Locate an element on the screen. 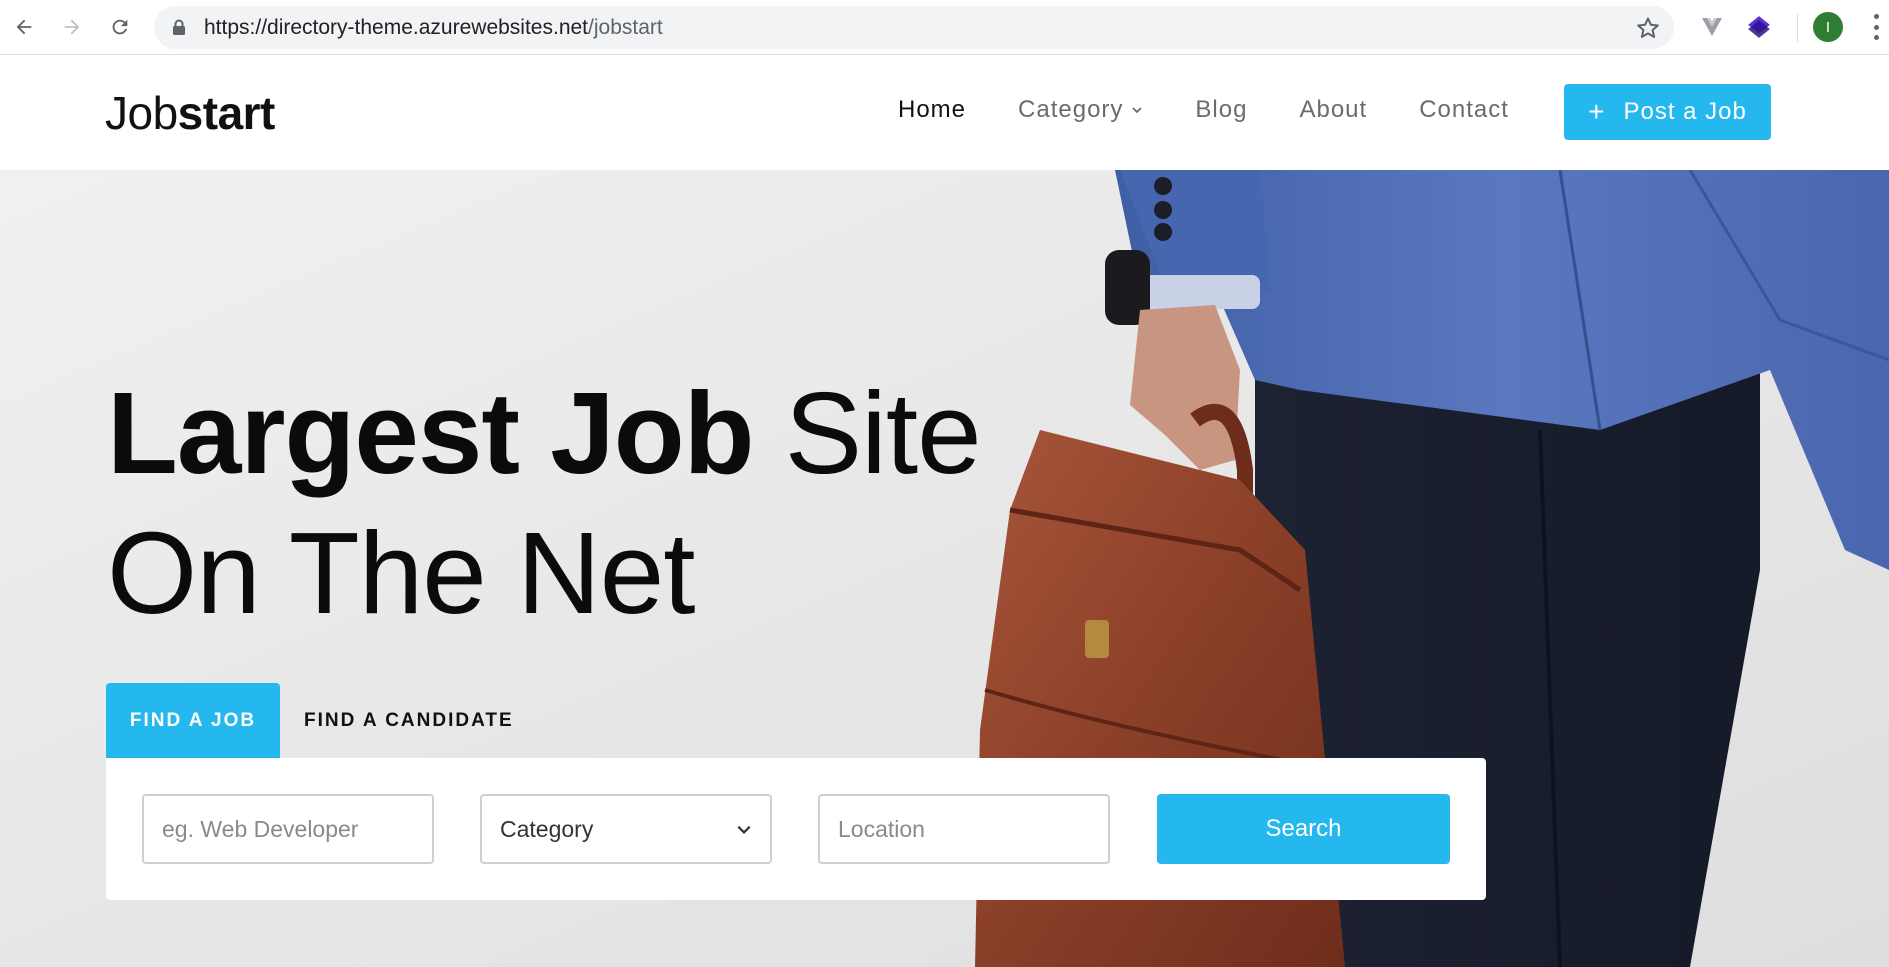 The width and height of the screenshot is (1889, 967). tab-find-a-job: FIND A JOB is located at coordinates (193, 720).